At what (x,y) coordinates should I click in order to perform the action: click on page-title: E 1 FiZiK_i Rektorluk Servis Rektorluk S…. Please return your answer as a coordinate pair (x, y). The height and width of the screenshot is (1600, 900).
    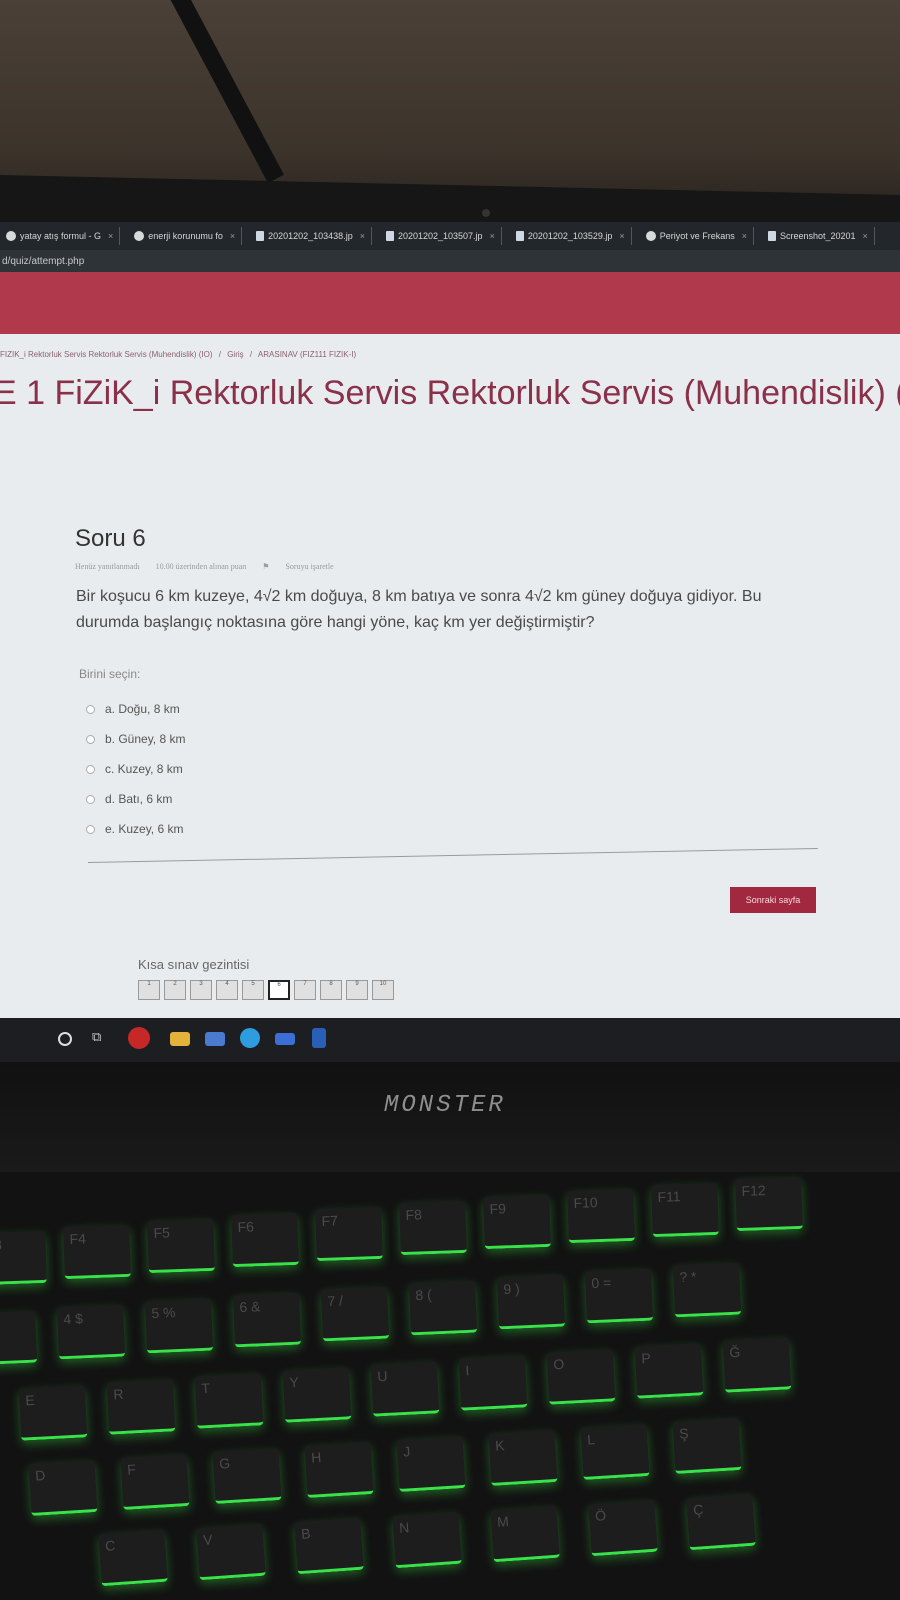
    Looking at the image, I should click on (450, 393).